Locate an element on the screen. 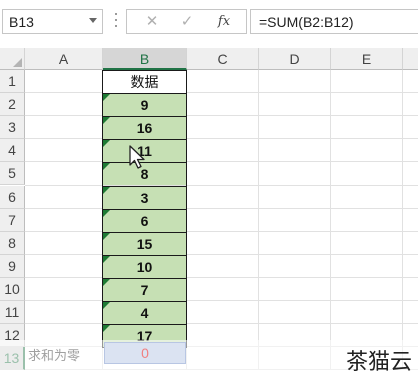 The height and width of the screenshot is (380, 418). cell-value: 7 is located at coordinates (144, 289).